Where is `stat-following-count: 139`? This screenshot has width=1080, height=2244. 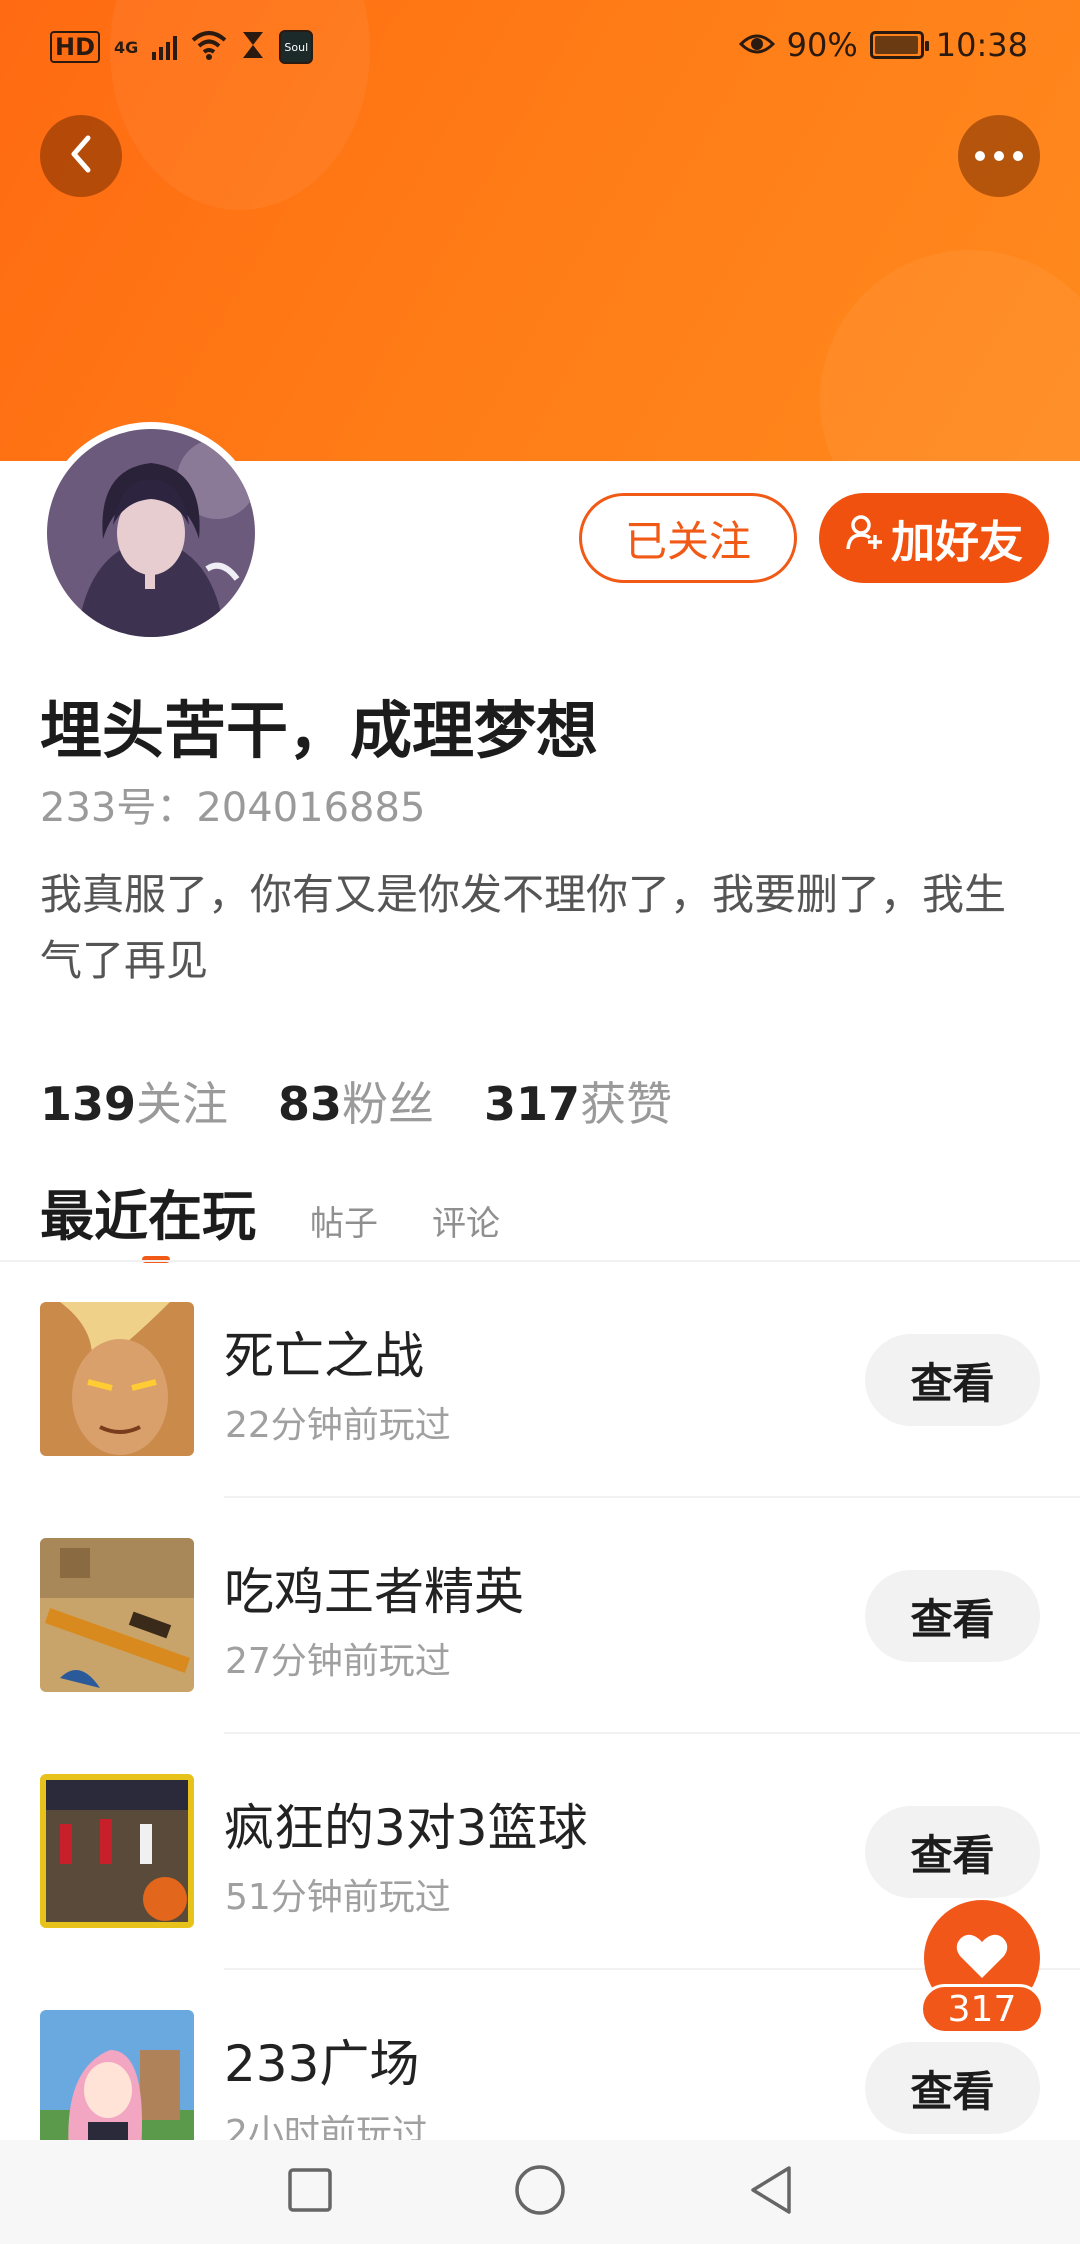
stat-following-count: 139 is located at coordinates (88, 1104).